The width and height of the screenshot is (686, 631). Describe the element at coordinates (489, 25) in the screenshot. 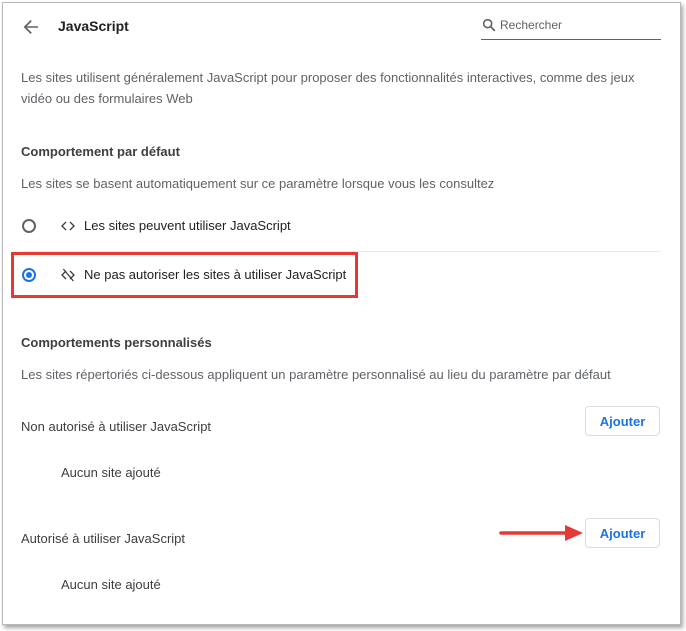

I see `search-icon` at that location.